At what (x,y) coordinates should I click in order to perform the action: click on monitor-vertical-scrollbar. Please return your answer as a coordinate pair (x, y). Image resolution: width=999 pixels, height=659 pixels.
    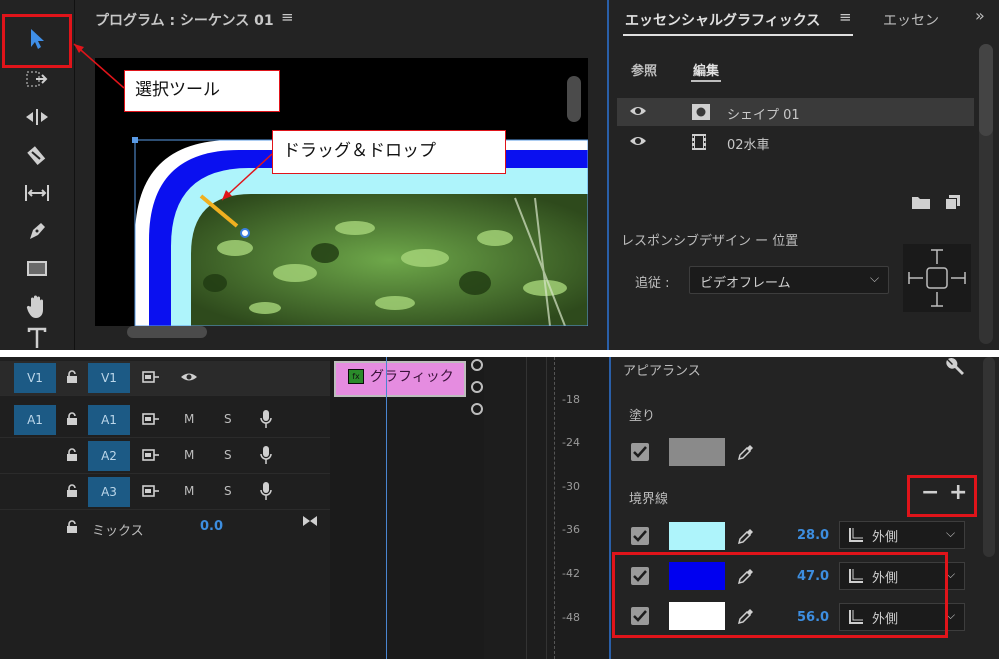
    Looking at the image, I should click on (574, 99).